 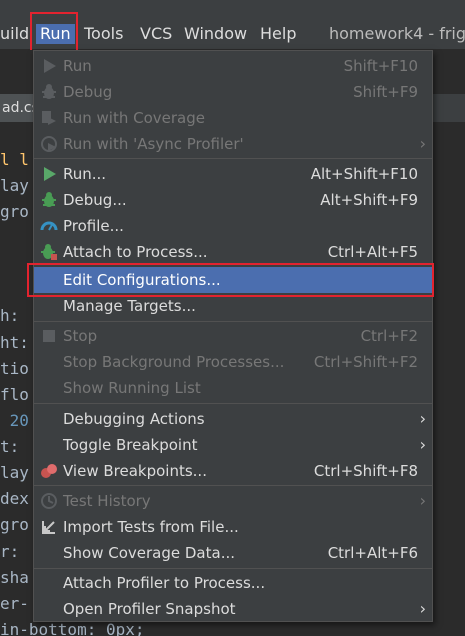 I want to click on code-line: t:, so click(x=10, y=446).